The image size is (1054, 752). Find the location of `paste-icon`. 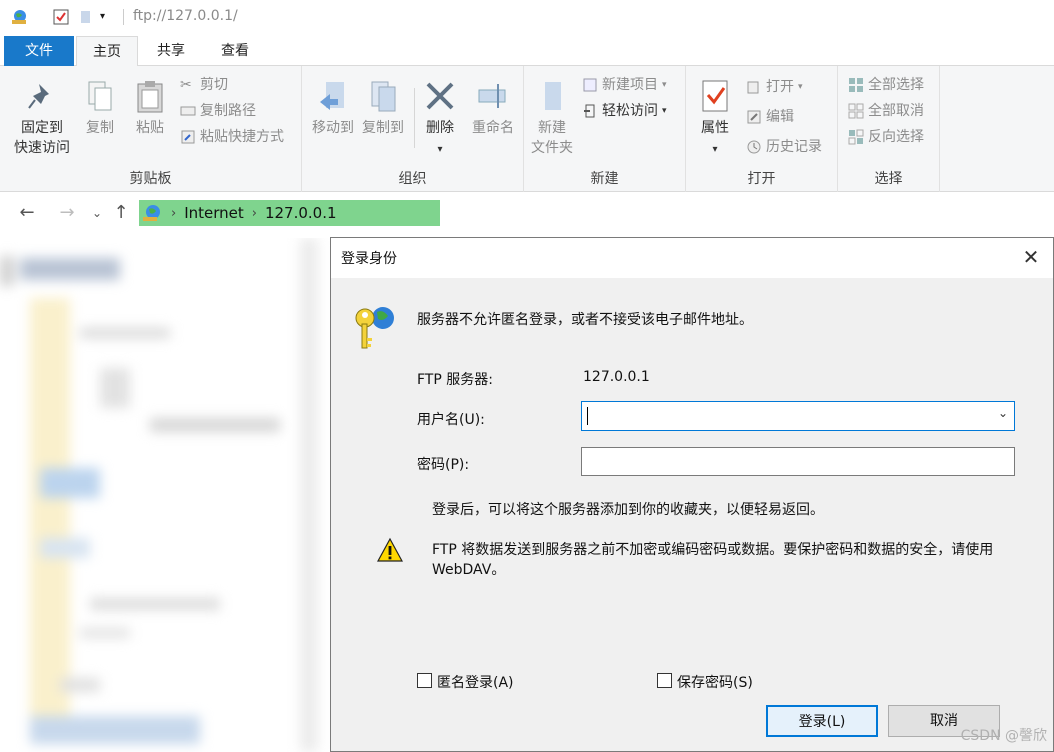

paste-icon is located at coordinates (150, 97).